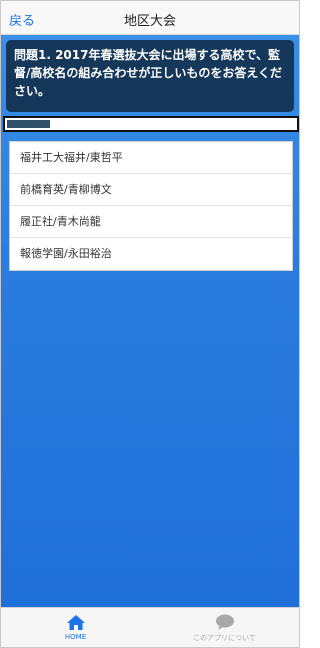 The width and height of the screenshot is (320, 648). Describe the element at coordinates (224, 638) in the screenshot. I see `tab-about-label: このアプリについて` at that location.